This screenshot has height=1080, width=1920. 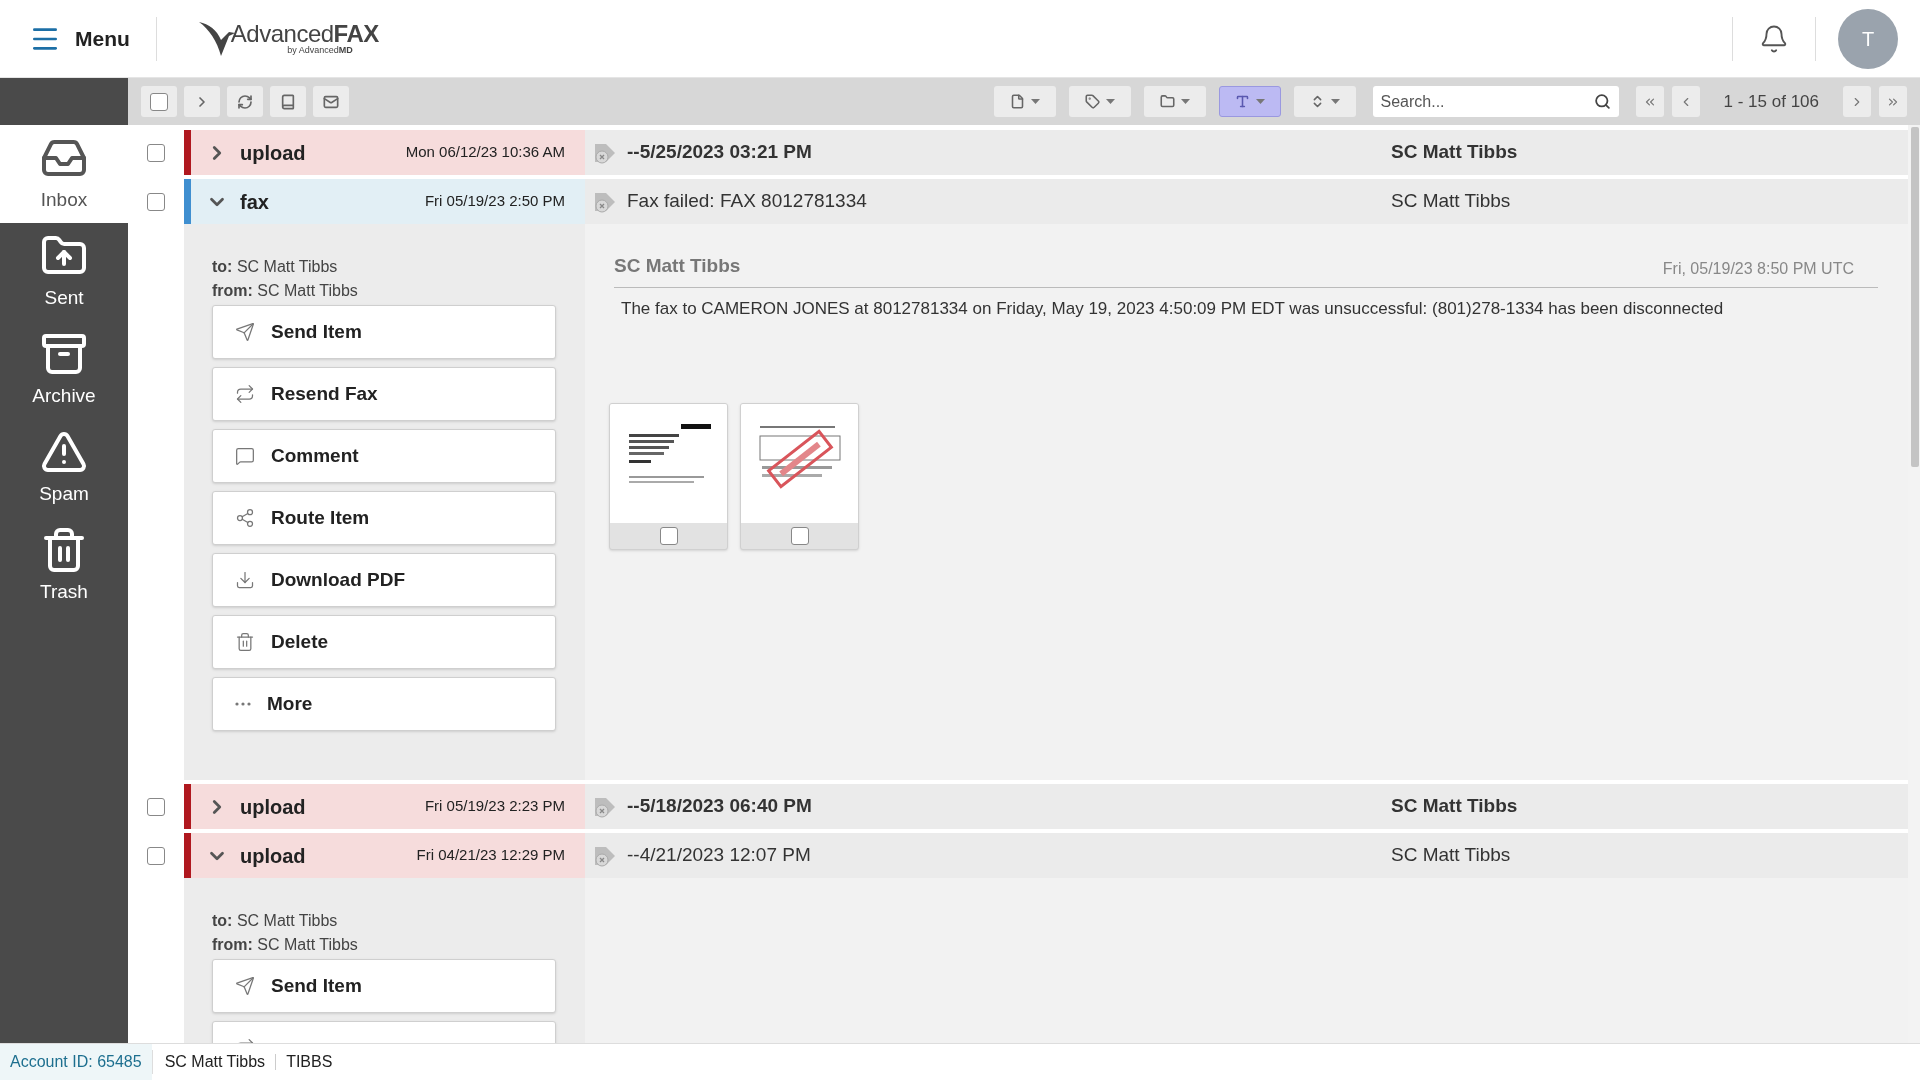 I want to click on message-date: Fri 05/19/23 2:23 PM, so click(x=494, y=806).